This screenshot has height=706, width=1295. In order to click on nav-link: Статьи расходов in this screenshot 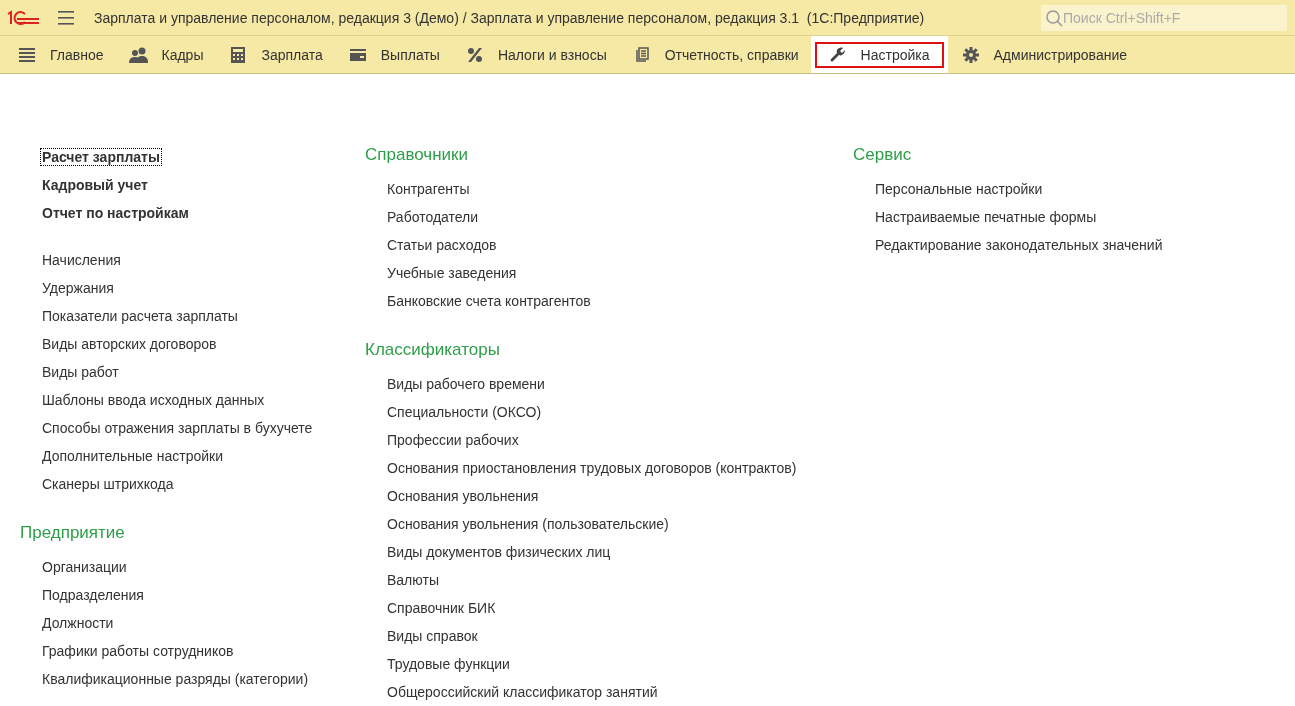, I will do `click(442, 245)`.